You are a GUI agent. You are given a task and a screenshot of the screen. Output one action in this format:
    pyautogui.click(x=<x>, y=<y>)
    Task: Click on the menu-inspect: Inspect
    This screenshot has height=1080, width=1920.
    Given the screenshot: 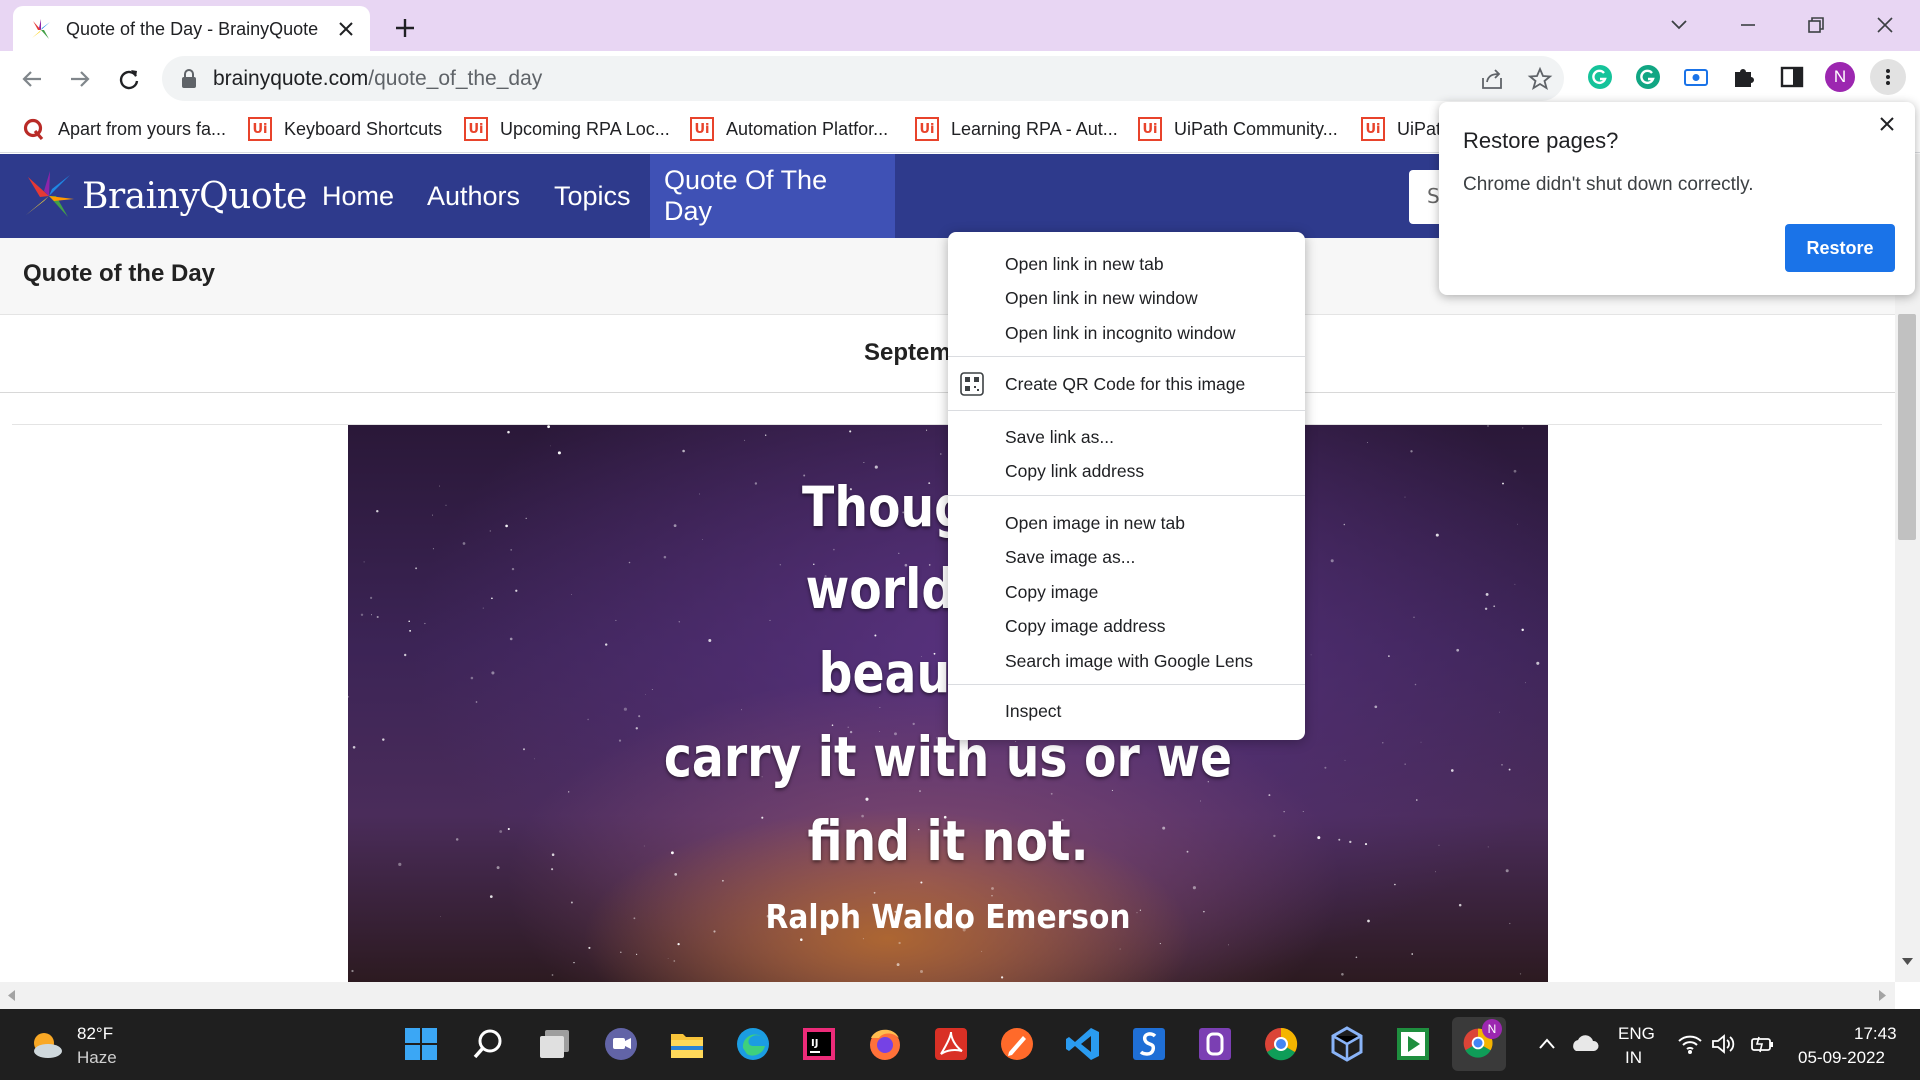 What is the action you would take?
    pyautogui.click(x=1126, y=711)
    